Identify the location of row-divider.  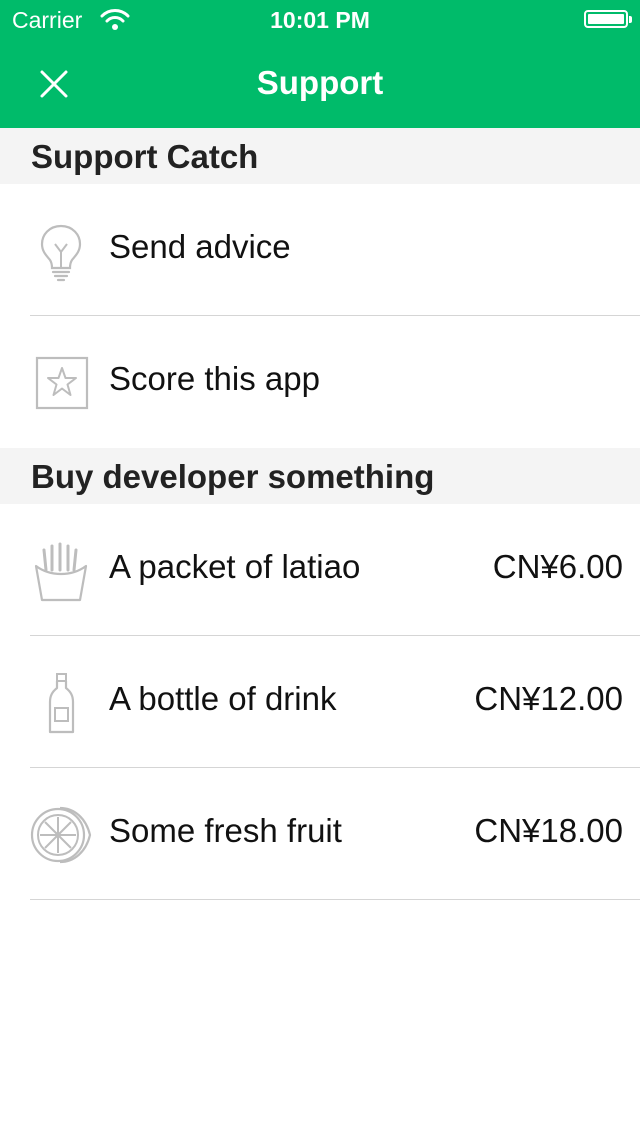
(335, 899).